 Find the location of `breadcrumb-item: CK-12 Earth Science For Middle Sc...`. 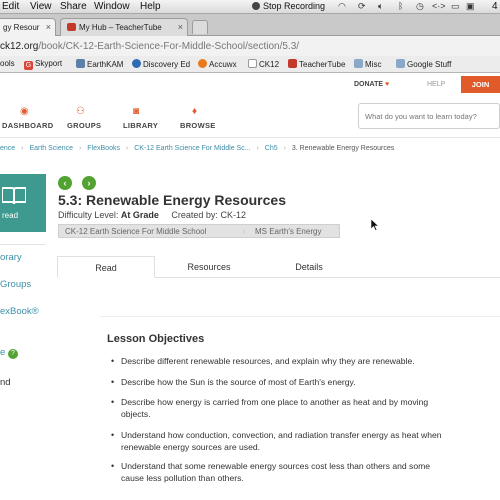

breadcrumb-item: CK-12 Earth Science For Middle Sc... is located at coordinates (192, 148).